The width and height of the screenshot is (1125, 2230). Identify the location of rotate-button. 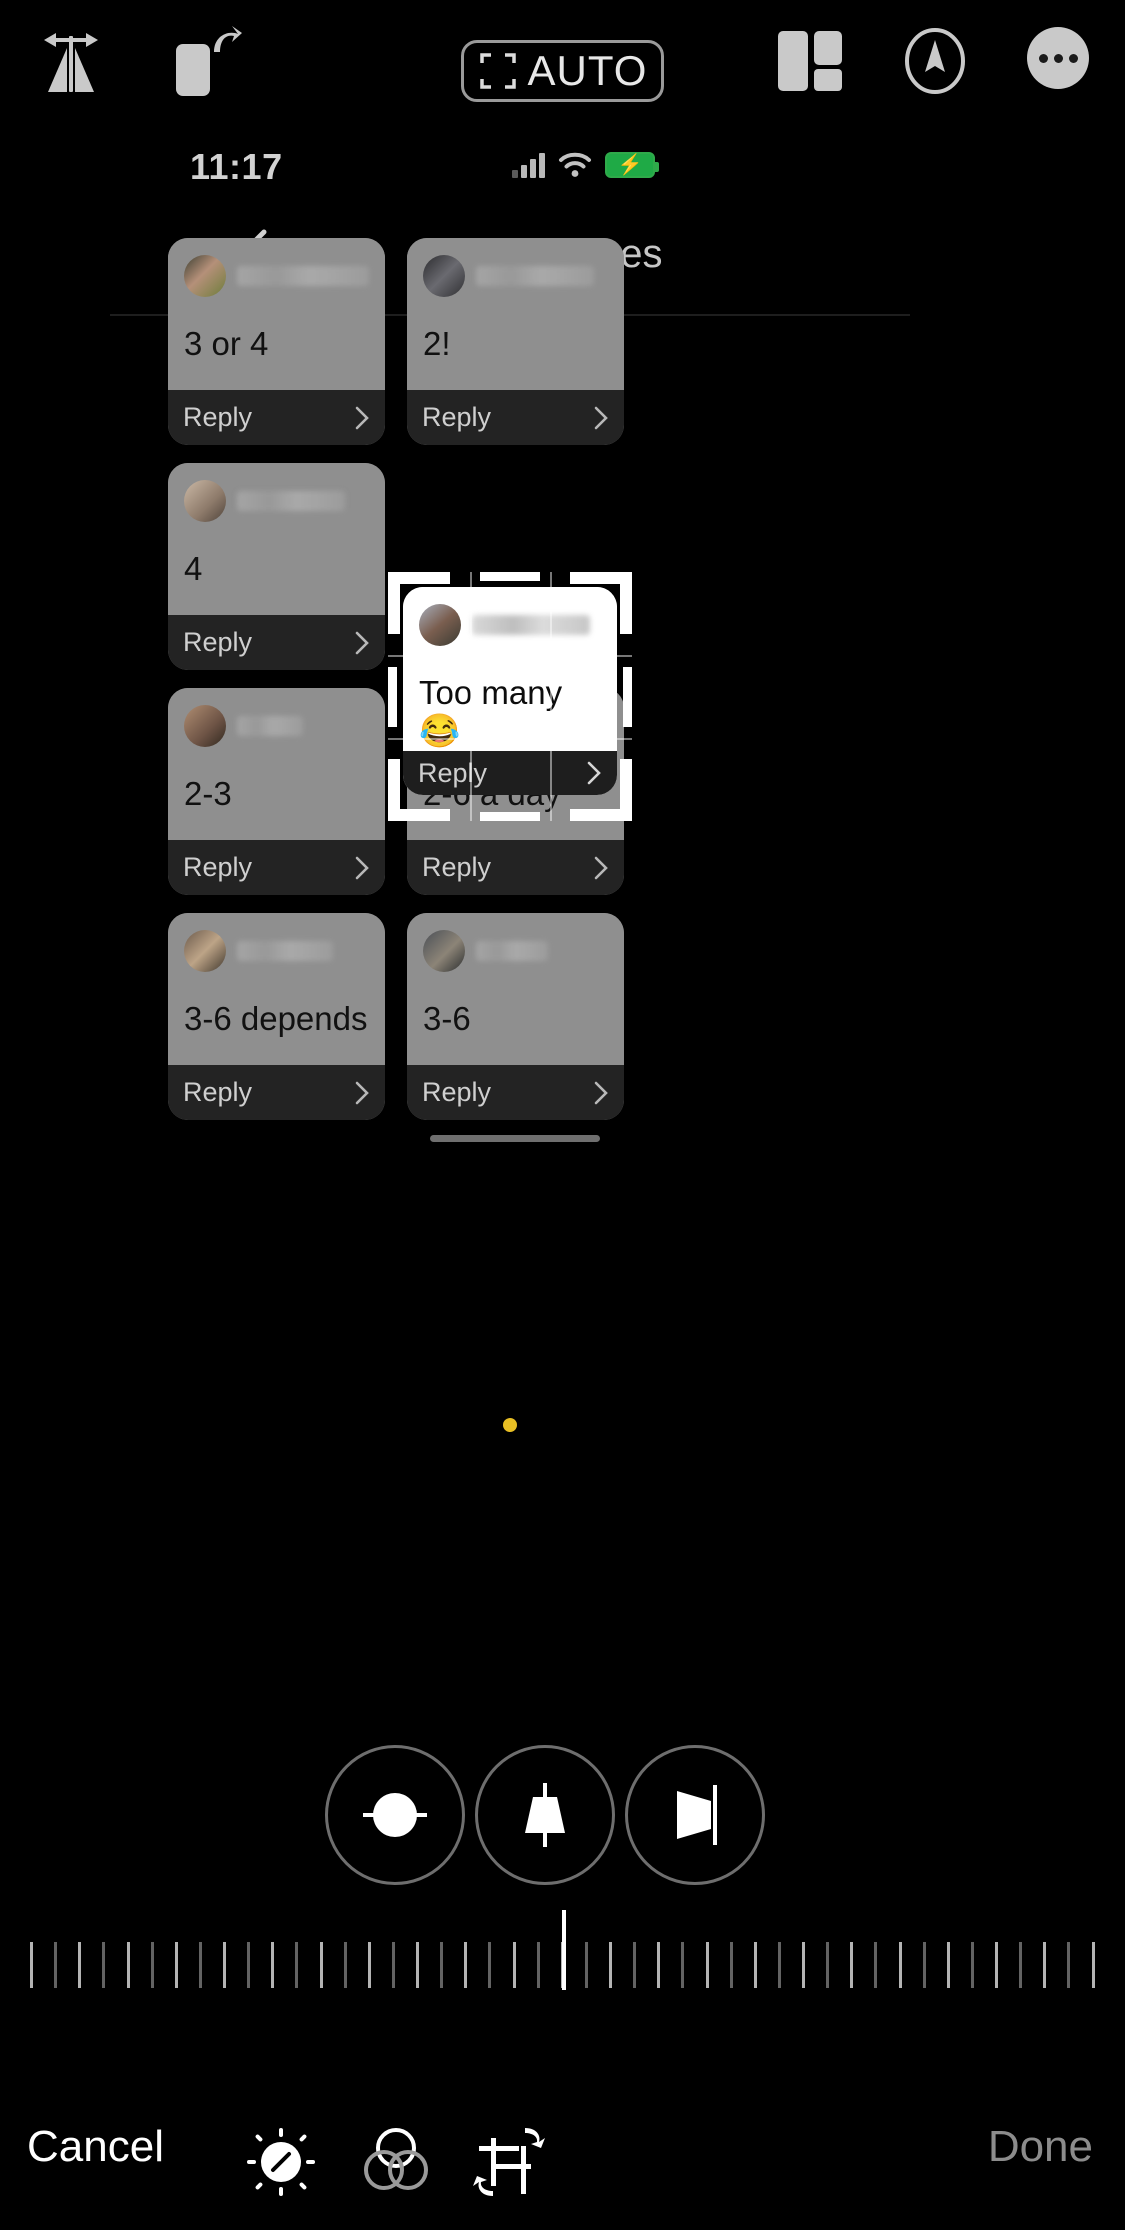
(208, 61).